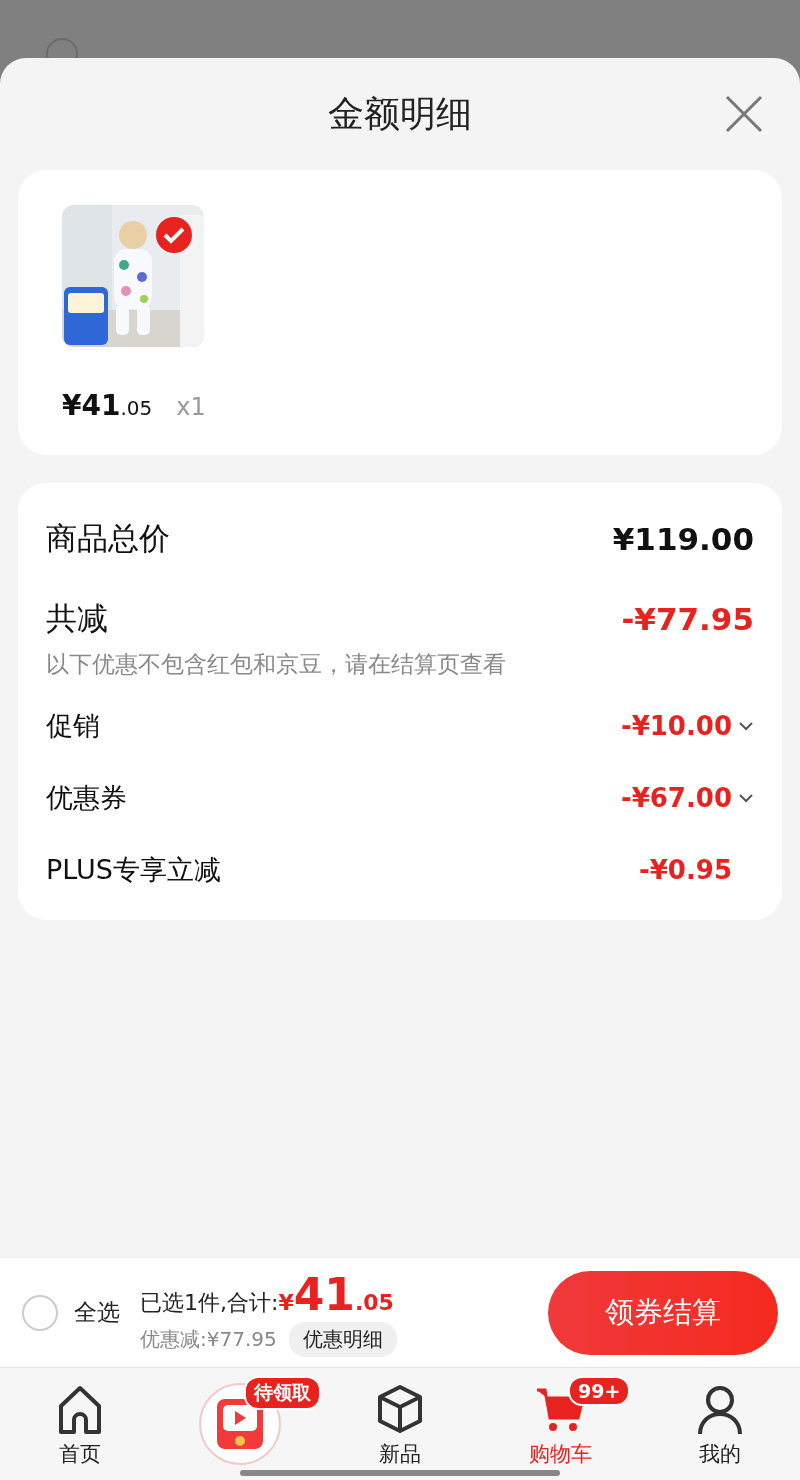  What do you see at coordinates (744, 114) in the screenshot?
I see `close-button` at bounding box center [744, 114].